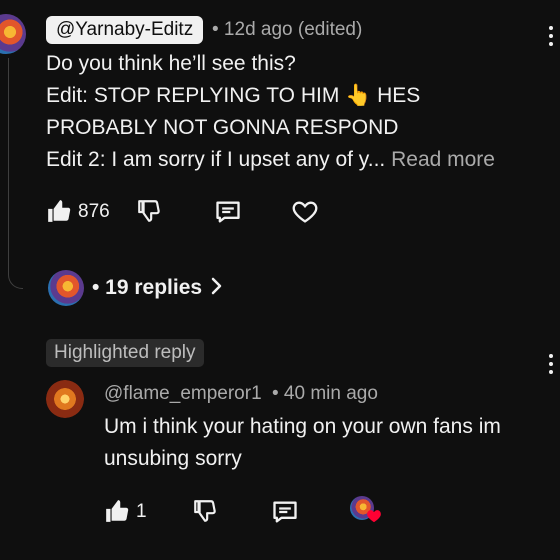 This screenshot has width=560, height=560. I want to click on view-replies-button: • 19 replies, so click(136, 288).